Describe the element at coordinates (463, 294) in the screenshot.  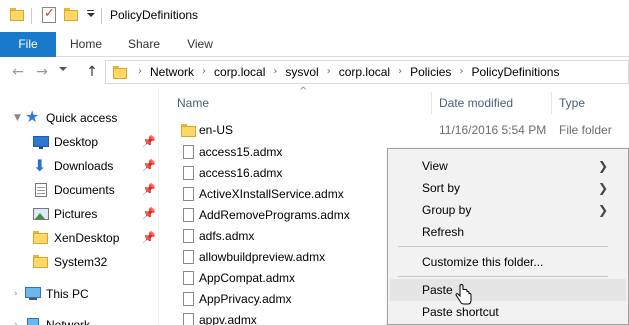
I see `hand-cursor-icon` at that location.